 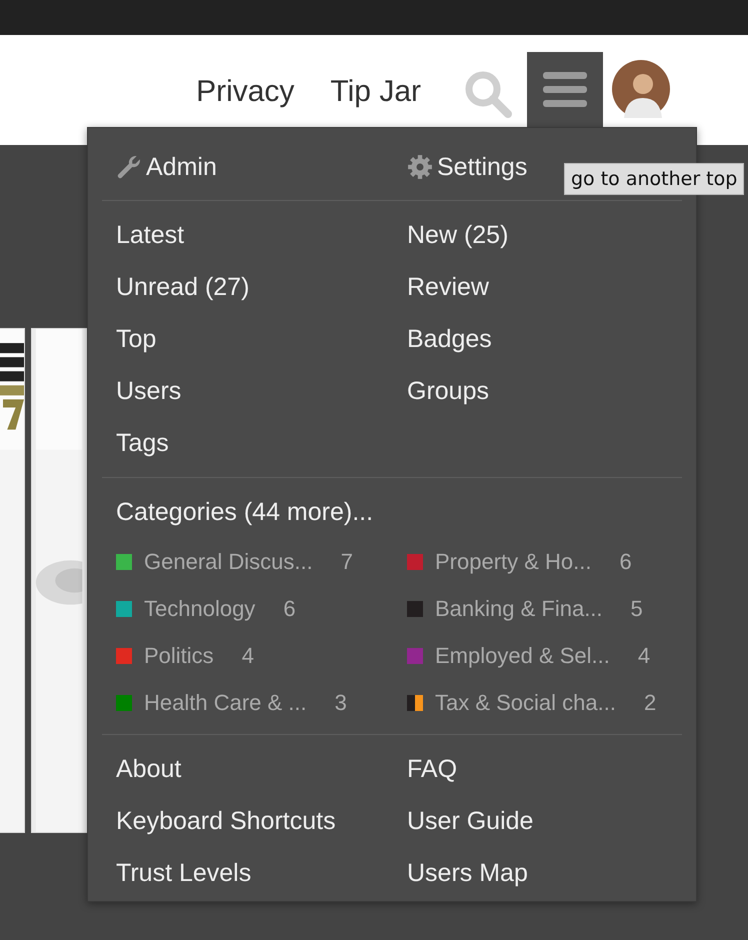 What do you see at coordinates (538, 287) in the screenshot?
I see `menu-link: Review` at bounding box center [538, 287].